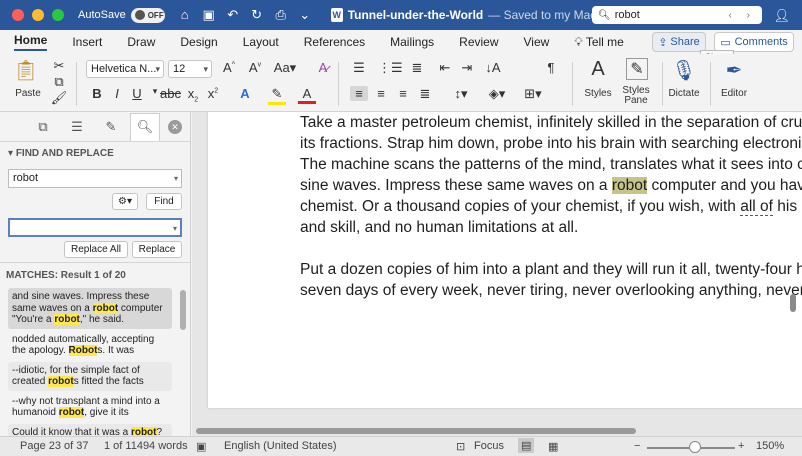  I want to click on copy-icon: ⧉, so click(59, 82).